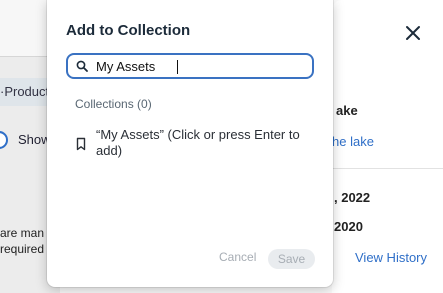  Describe the element at coordinates (22, 233) in the screenshot. I see `background-note-line1: are man` at that location.